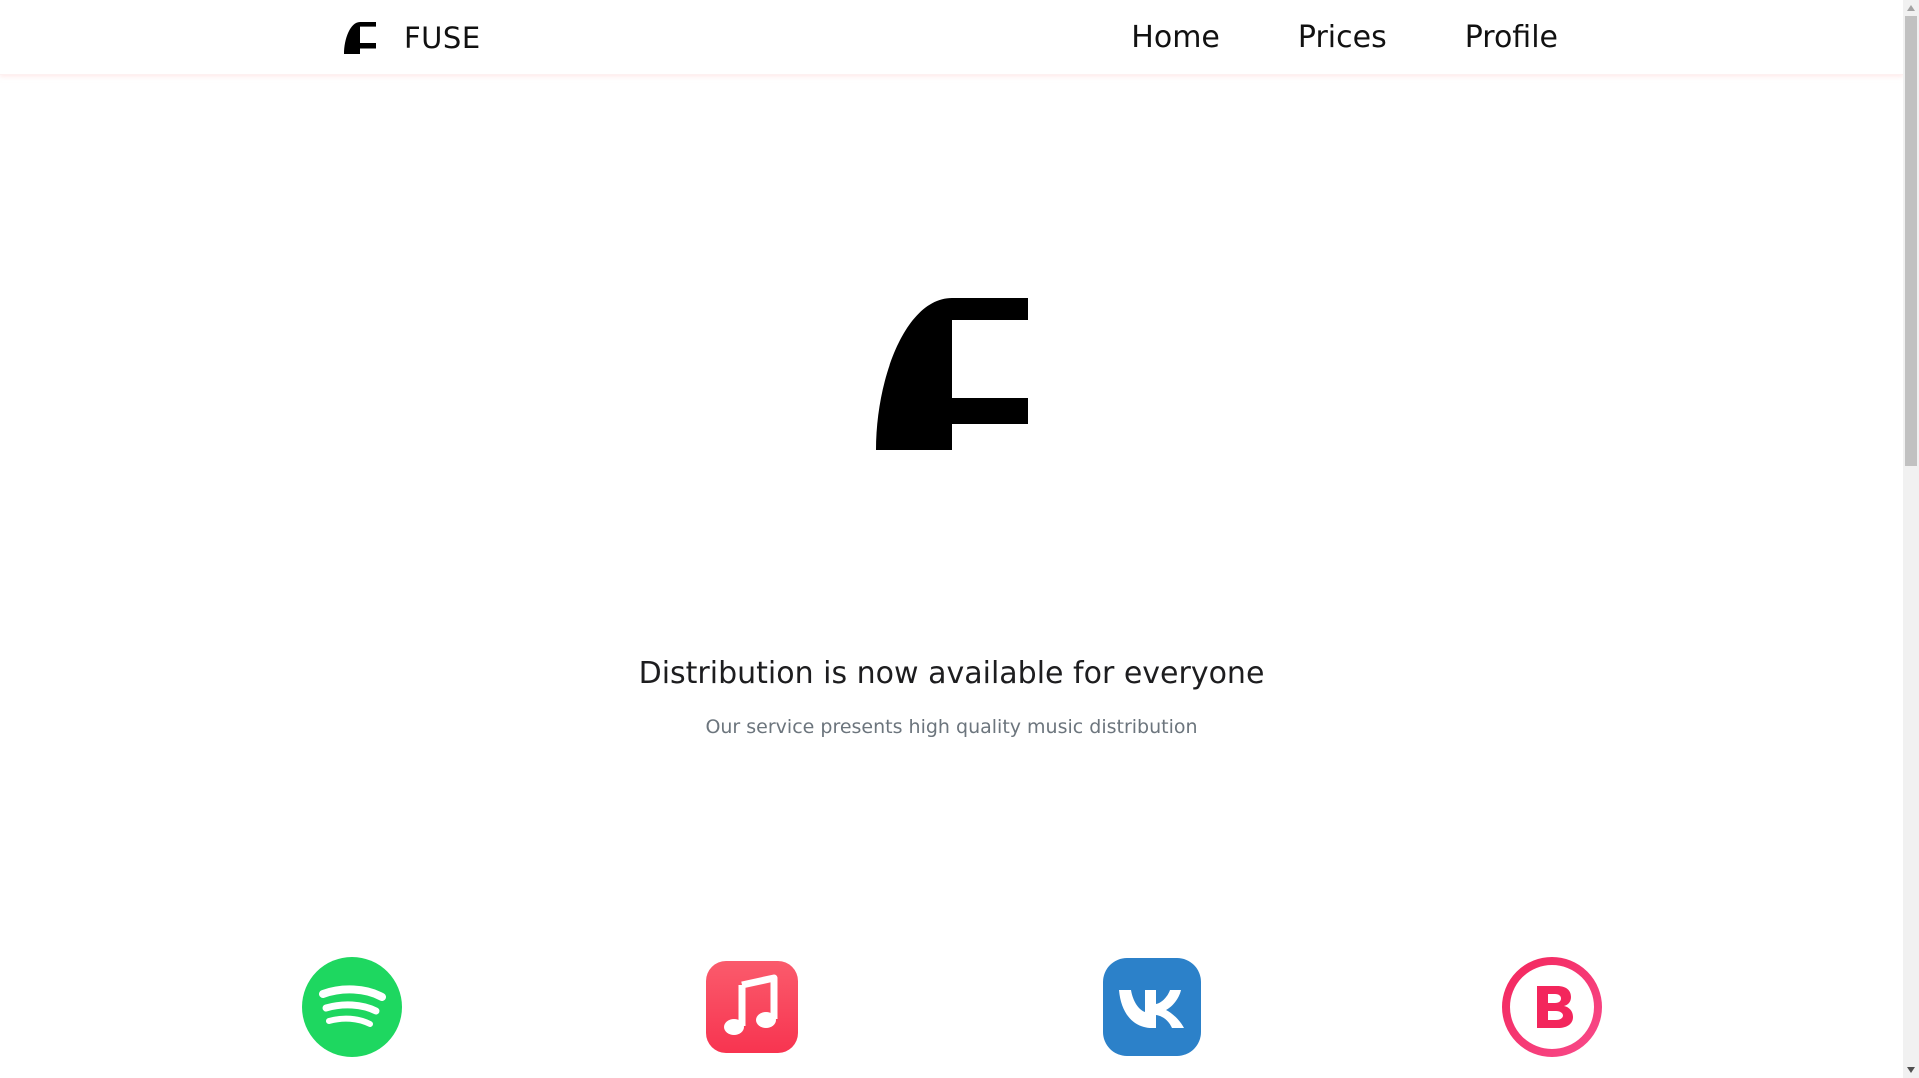 The image size is (1919, 1078). I want to click on boom-icon, so click(1552, 1007).